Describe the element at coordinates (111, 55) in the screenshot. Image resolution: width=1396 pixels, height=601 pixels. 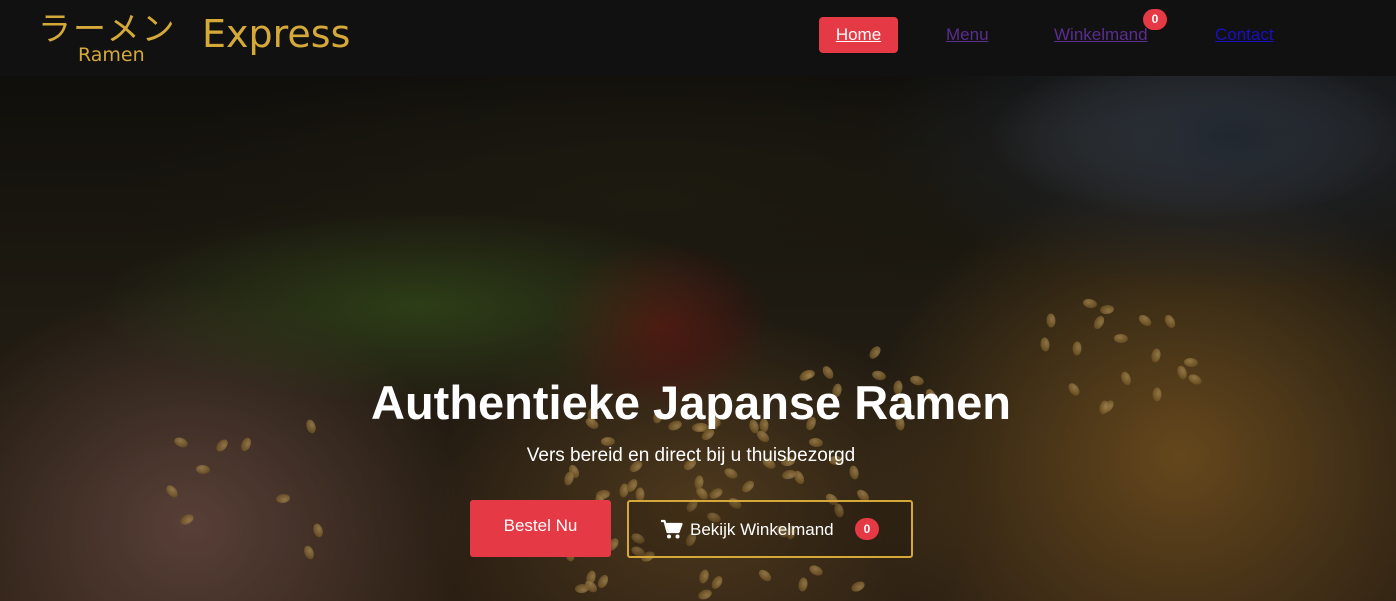
I see `logo-subtitle: Ramen` at that location.